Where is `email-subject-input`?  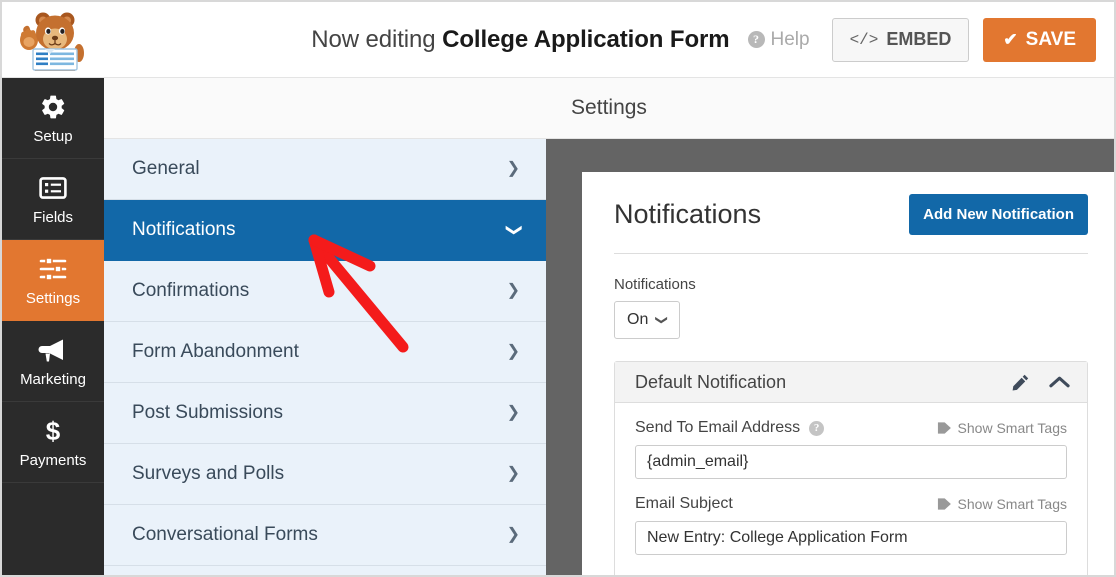
email-subject-input is located at coordinates (851, 538).